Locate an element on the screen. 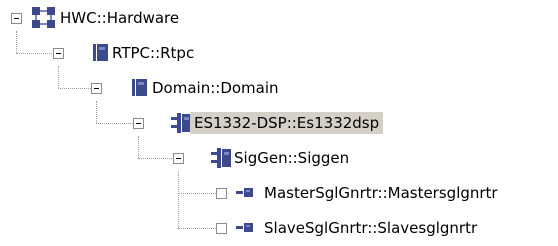 This screenshot has height=246, width=558. tree-node-rtpc: RTPC::Rtpc is located at coordinates (153, 53).